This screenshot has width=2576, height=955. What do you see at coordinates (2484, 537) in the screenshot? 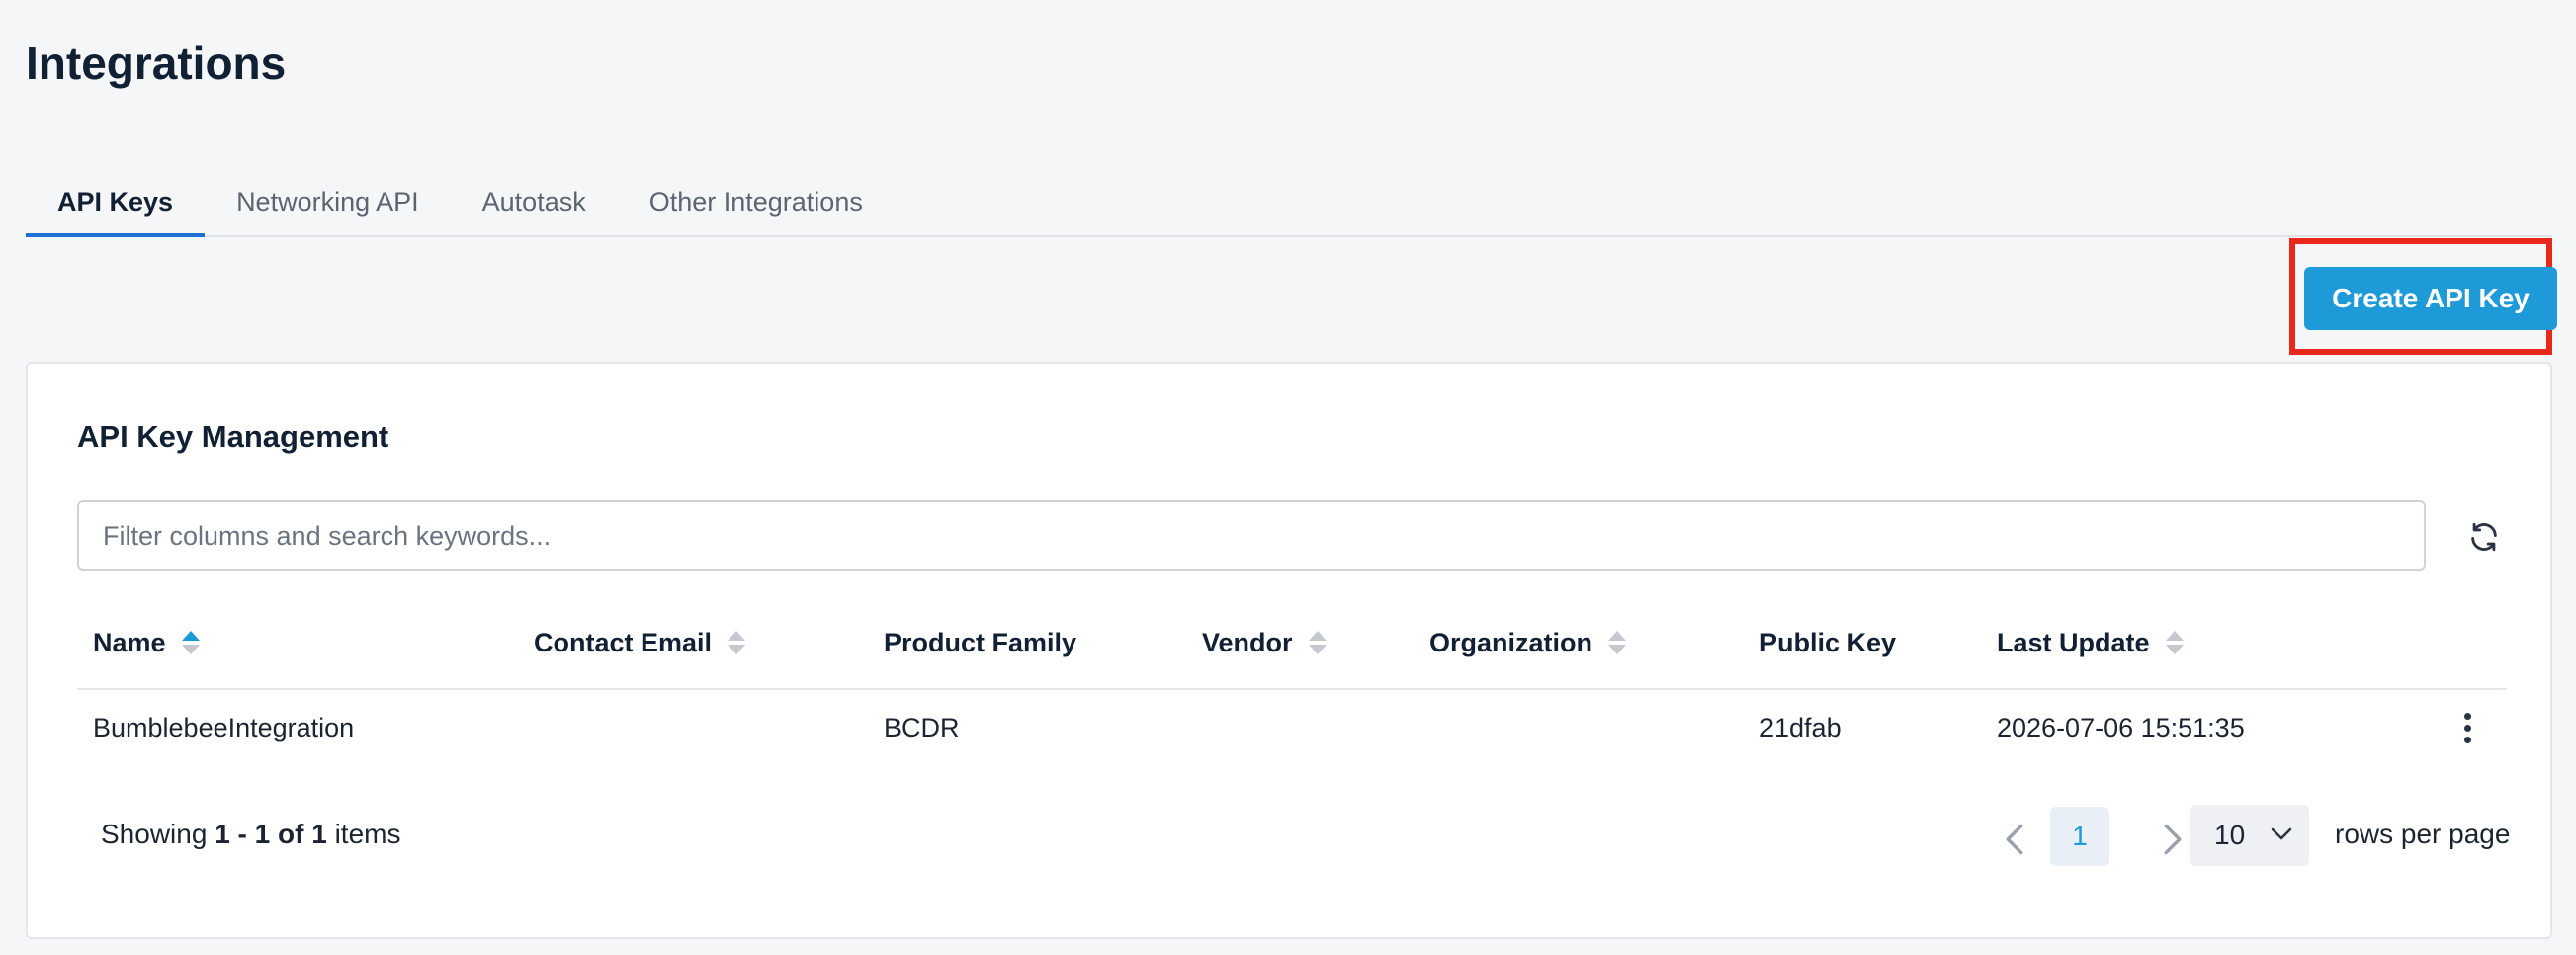
I see `refresh-icon` at bounding box center [2484, 537].